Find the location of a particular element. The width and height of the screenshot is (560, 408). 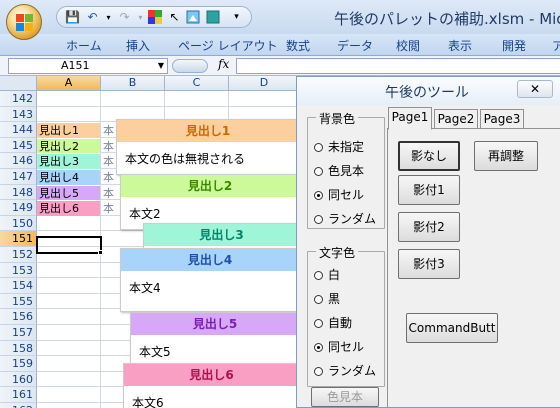

row-header-157: 157 is located at coordinates (18, 333).